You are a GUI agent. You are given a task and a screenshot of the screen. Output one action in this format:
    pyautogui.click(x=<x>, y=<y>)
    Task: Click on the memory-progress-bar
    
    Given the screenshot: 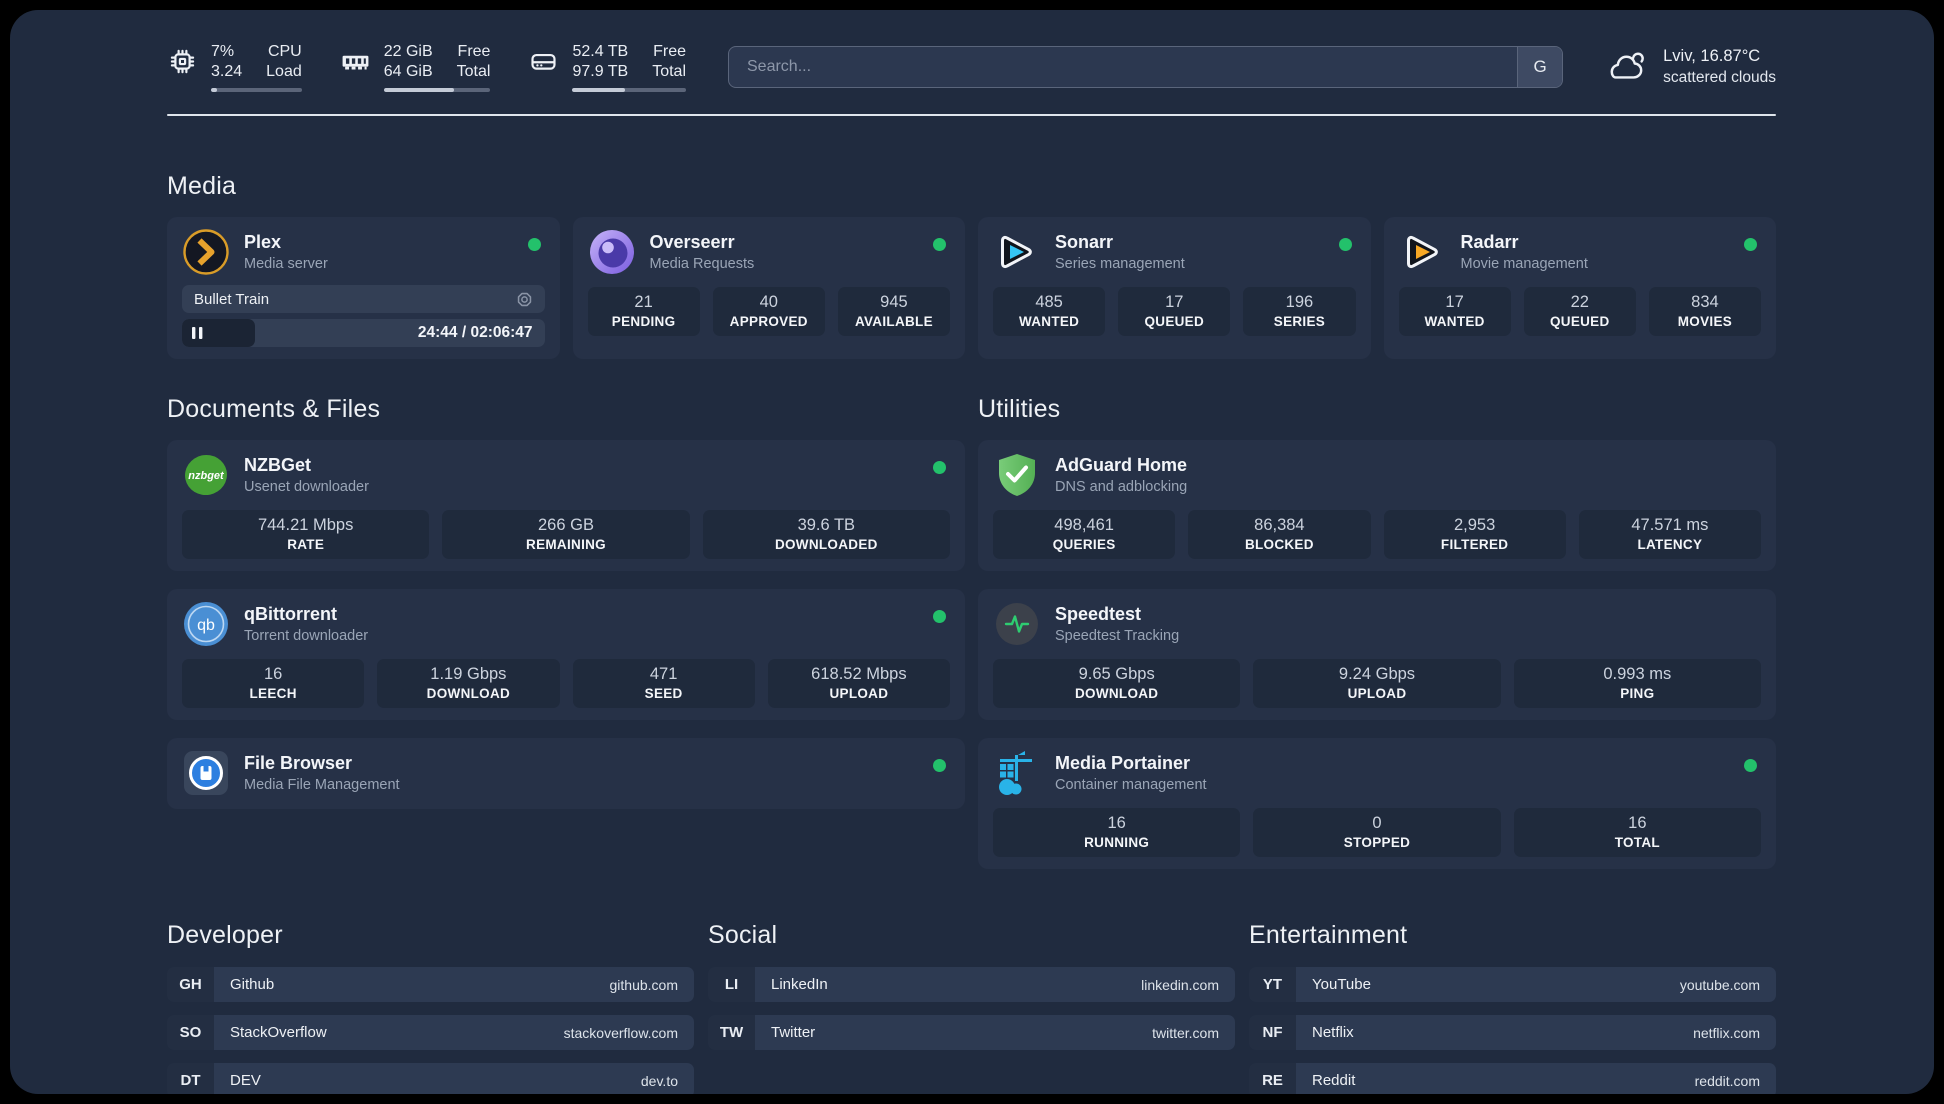 What is the action you would take?
    pyautogui.click(x=437, y=90)
    